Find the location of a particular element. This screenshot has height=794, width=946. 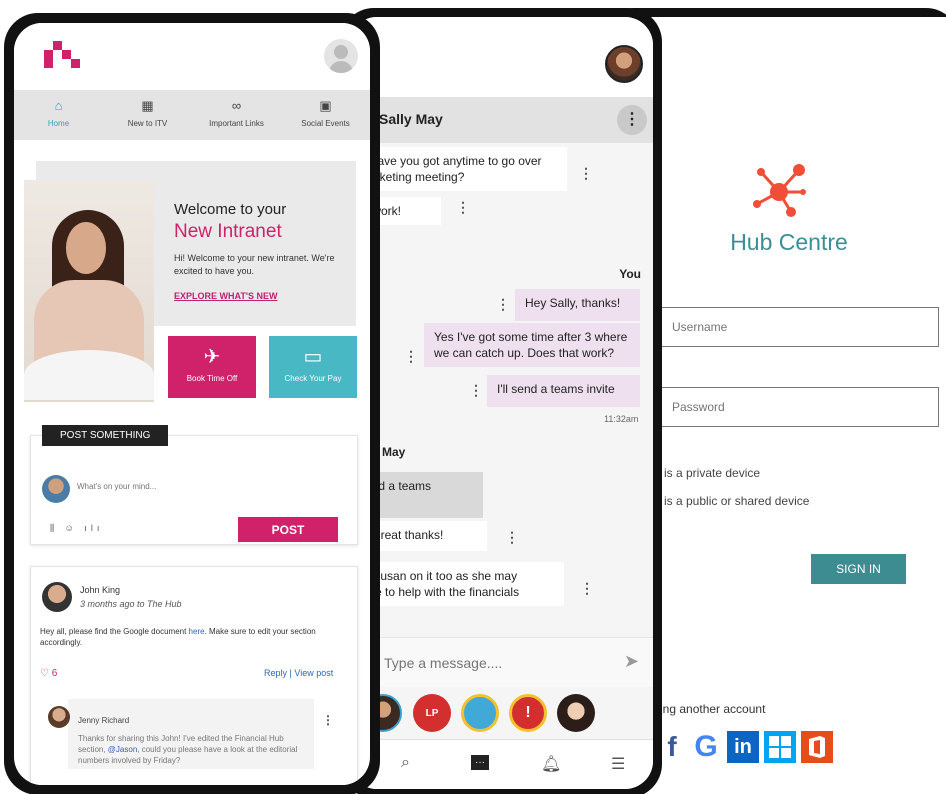

mention-link: @Jason is located at coordinates (122, 749).